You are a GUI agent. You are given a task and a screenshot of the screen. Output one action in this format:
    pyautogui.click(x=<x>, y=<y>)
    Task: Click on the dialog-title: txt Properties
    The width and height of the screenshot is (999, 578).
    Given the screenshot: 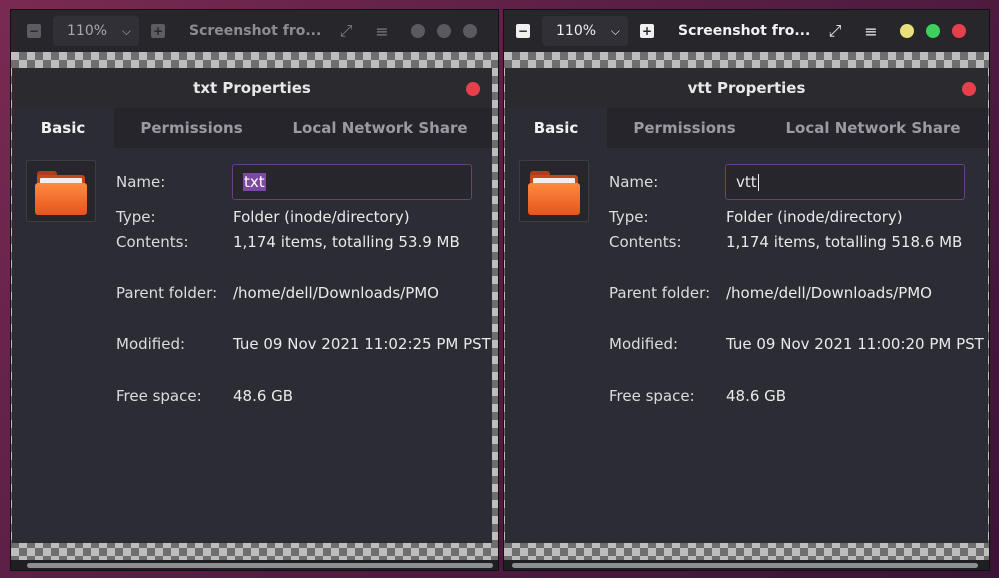 What is the action you would take?
    pyautogui.click(x=252, y=88)
    